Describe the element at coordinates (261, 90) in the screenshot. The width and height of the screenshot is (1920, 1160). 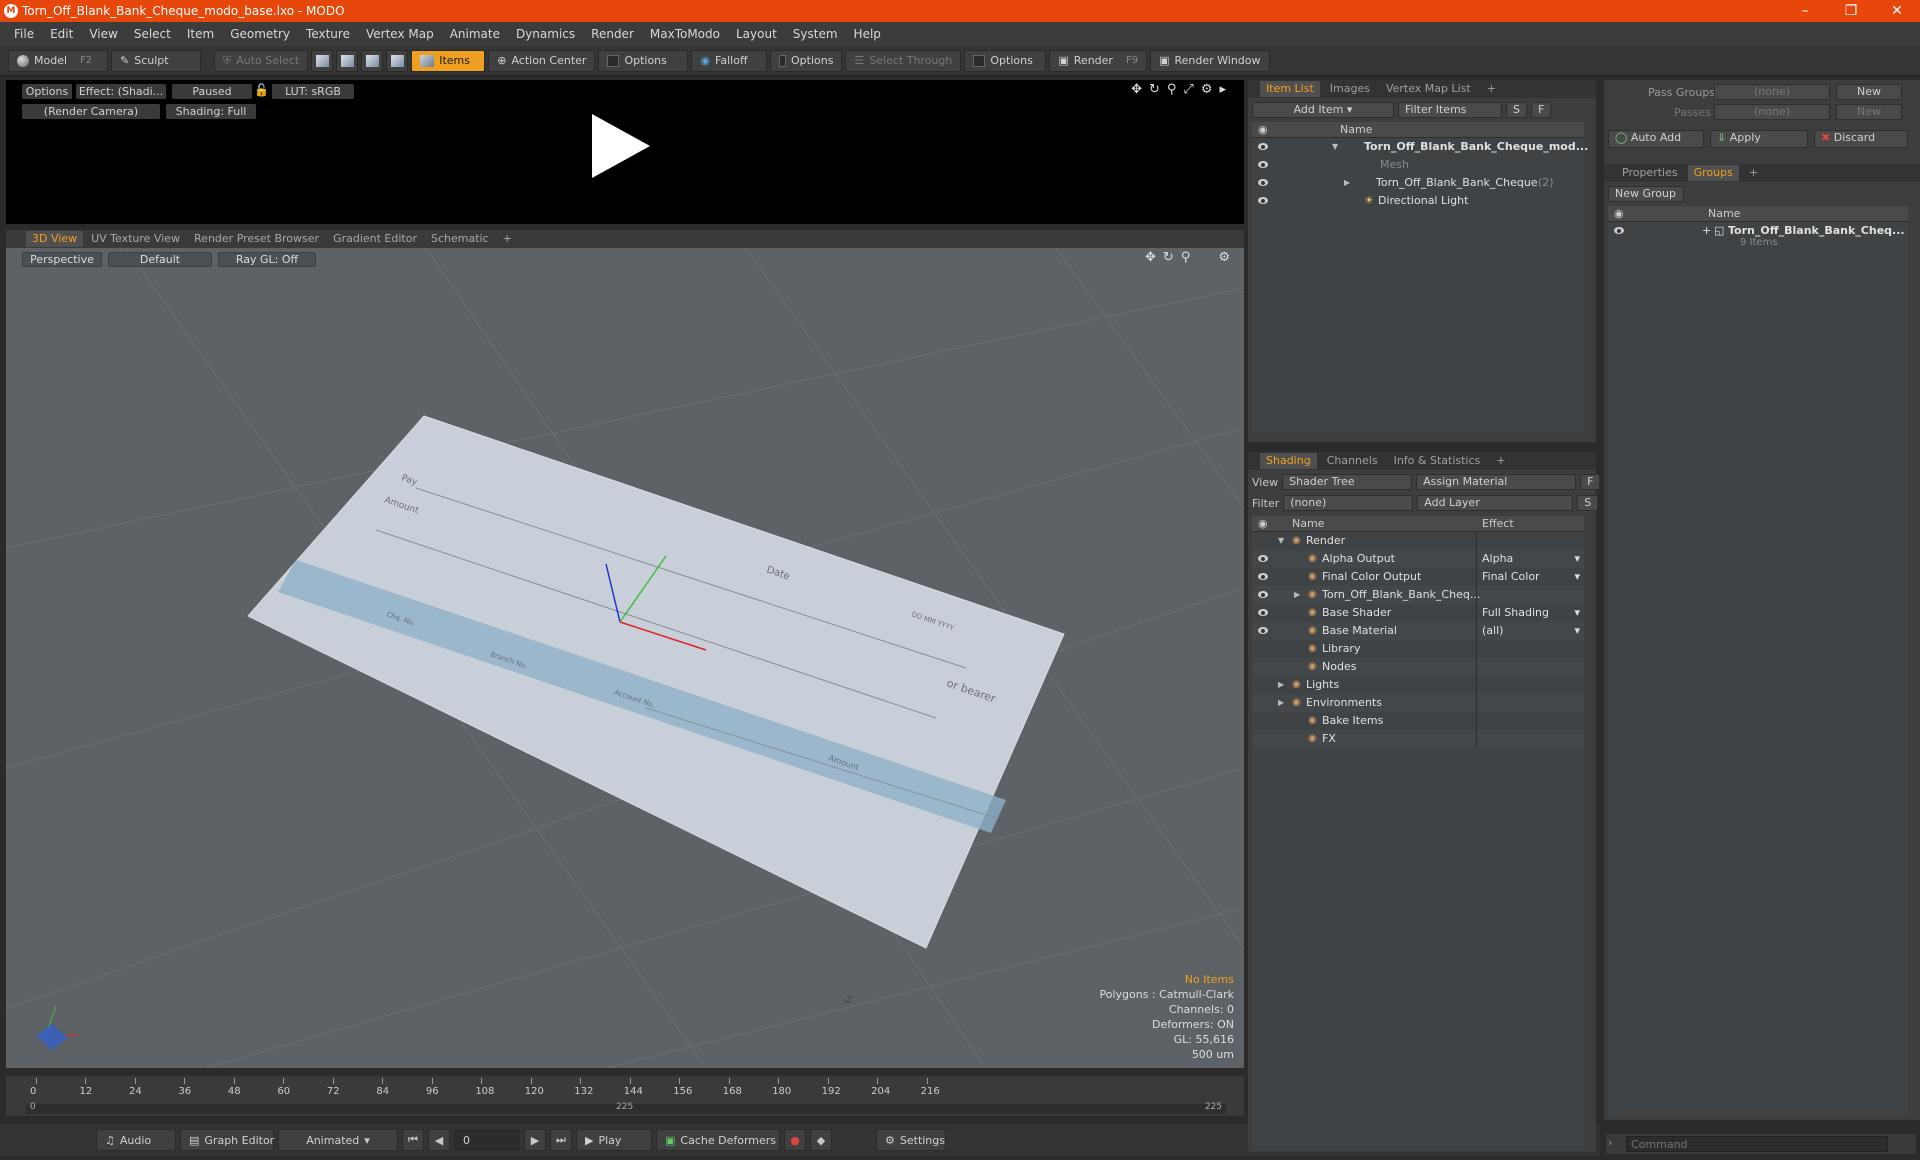
I see `lock-icon: 🔓` at that location.